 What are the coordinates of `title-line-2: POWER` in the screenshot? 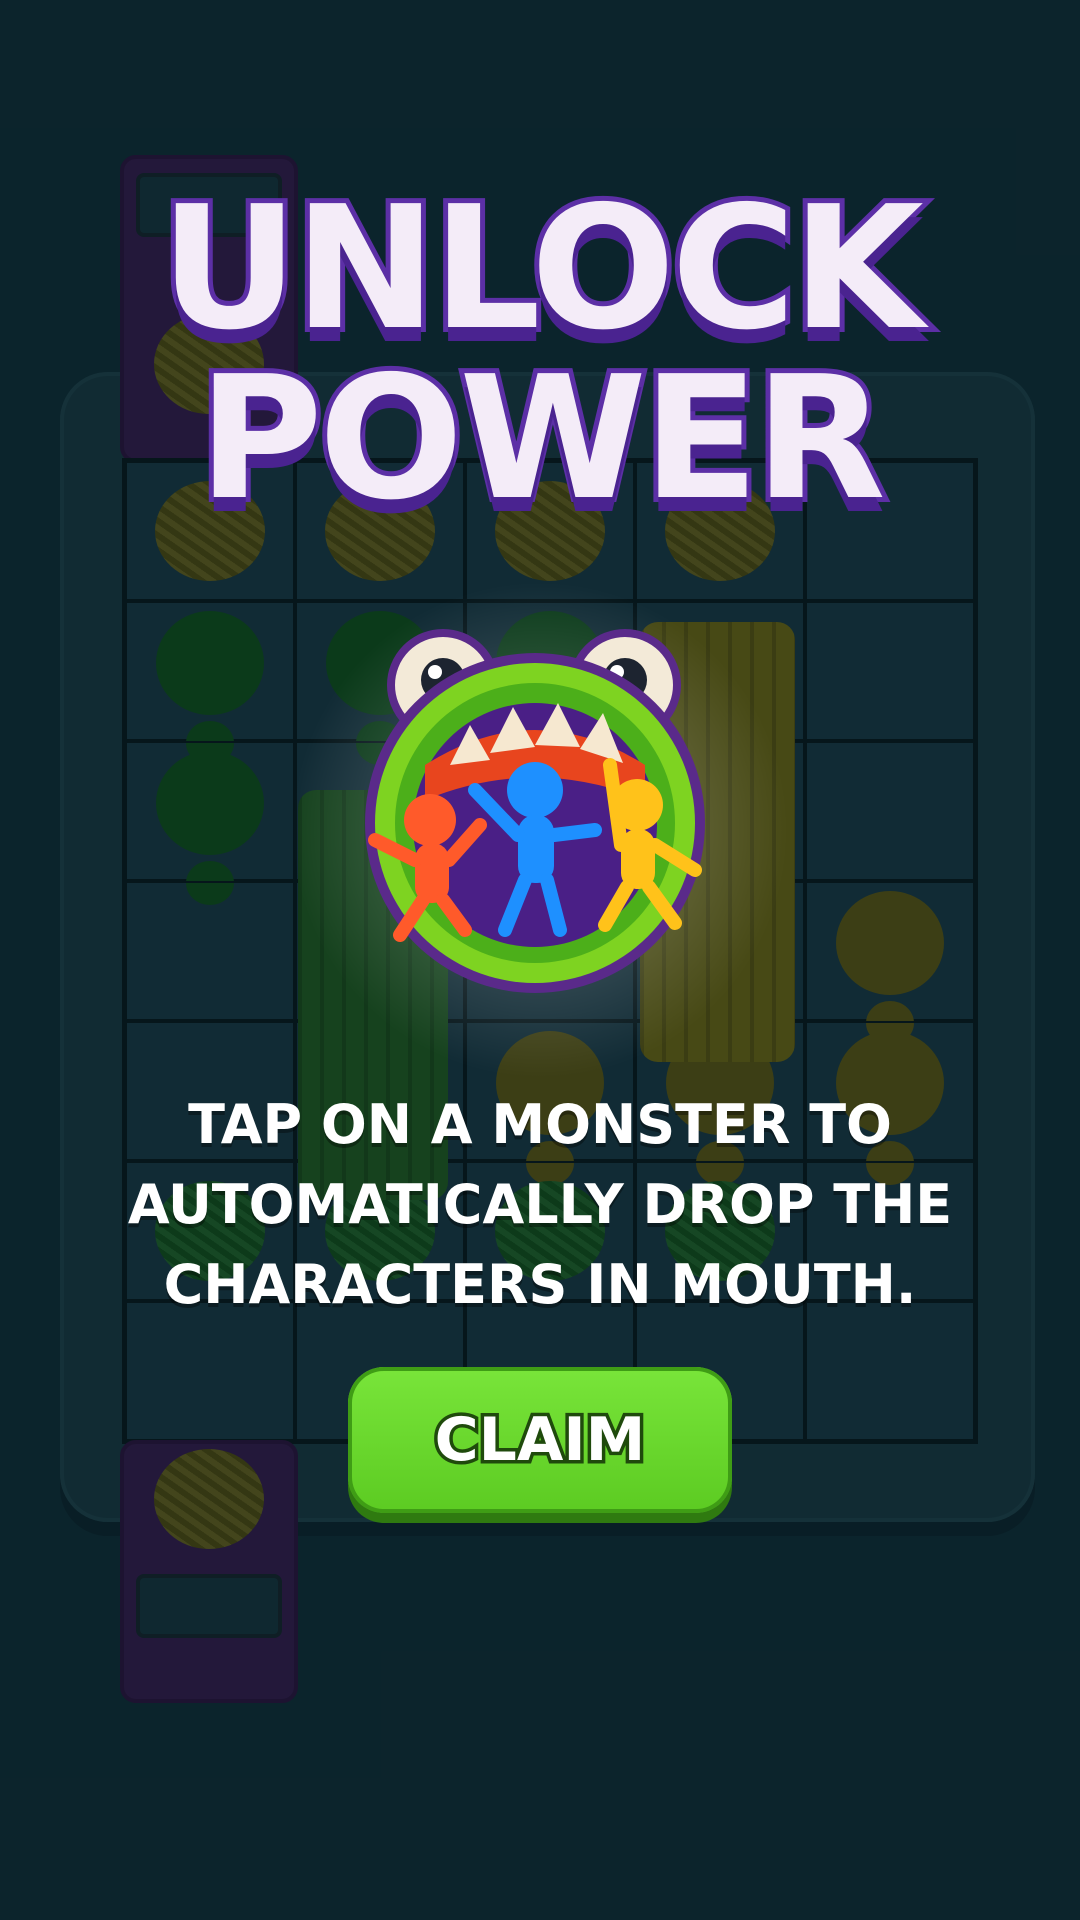 It's located at (542, 439).